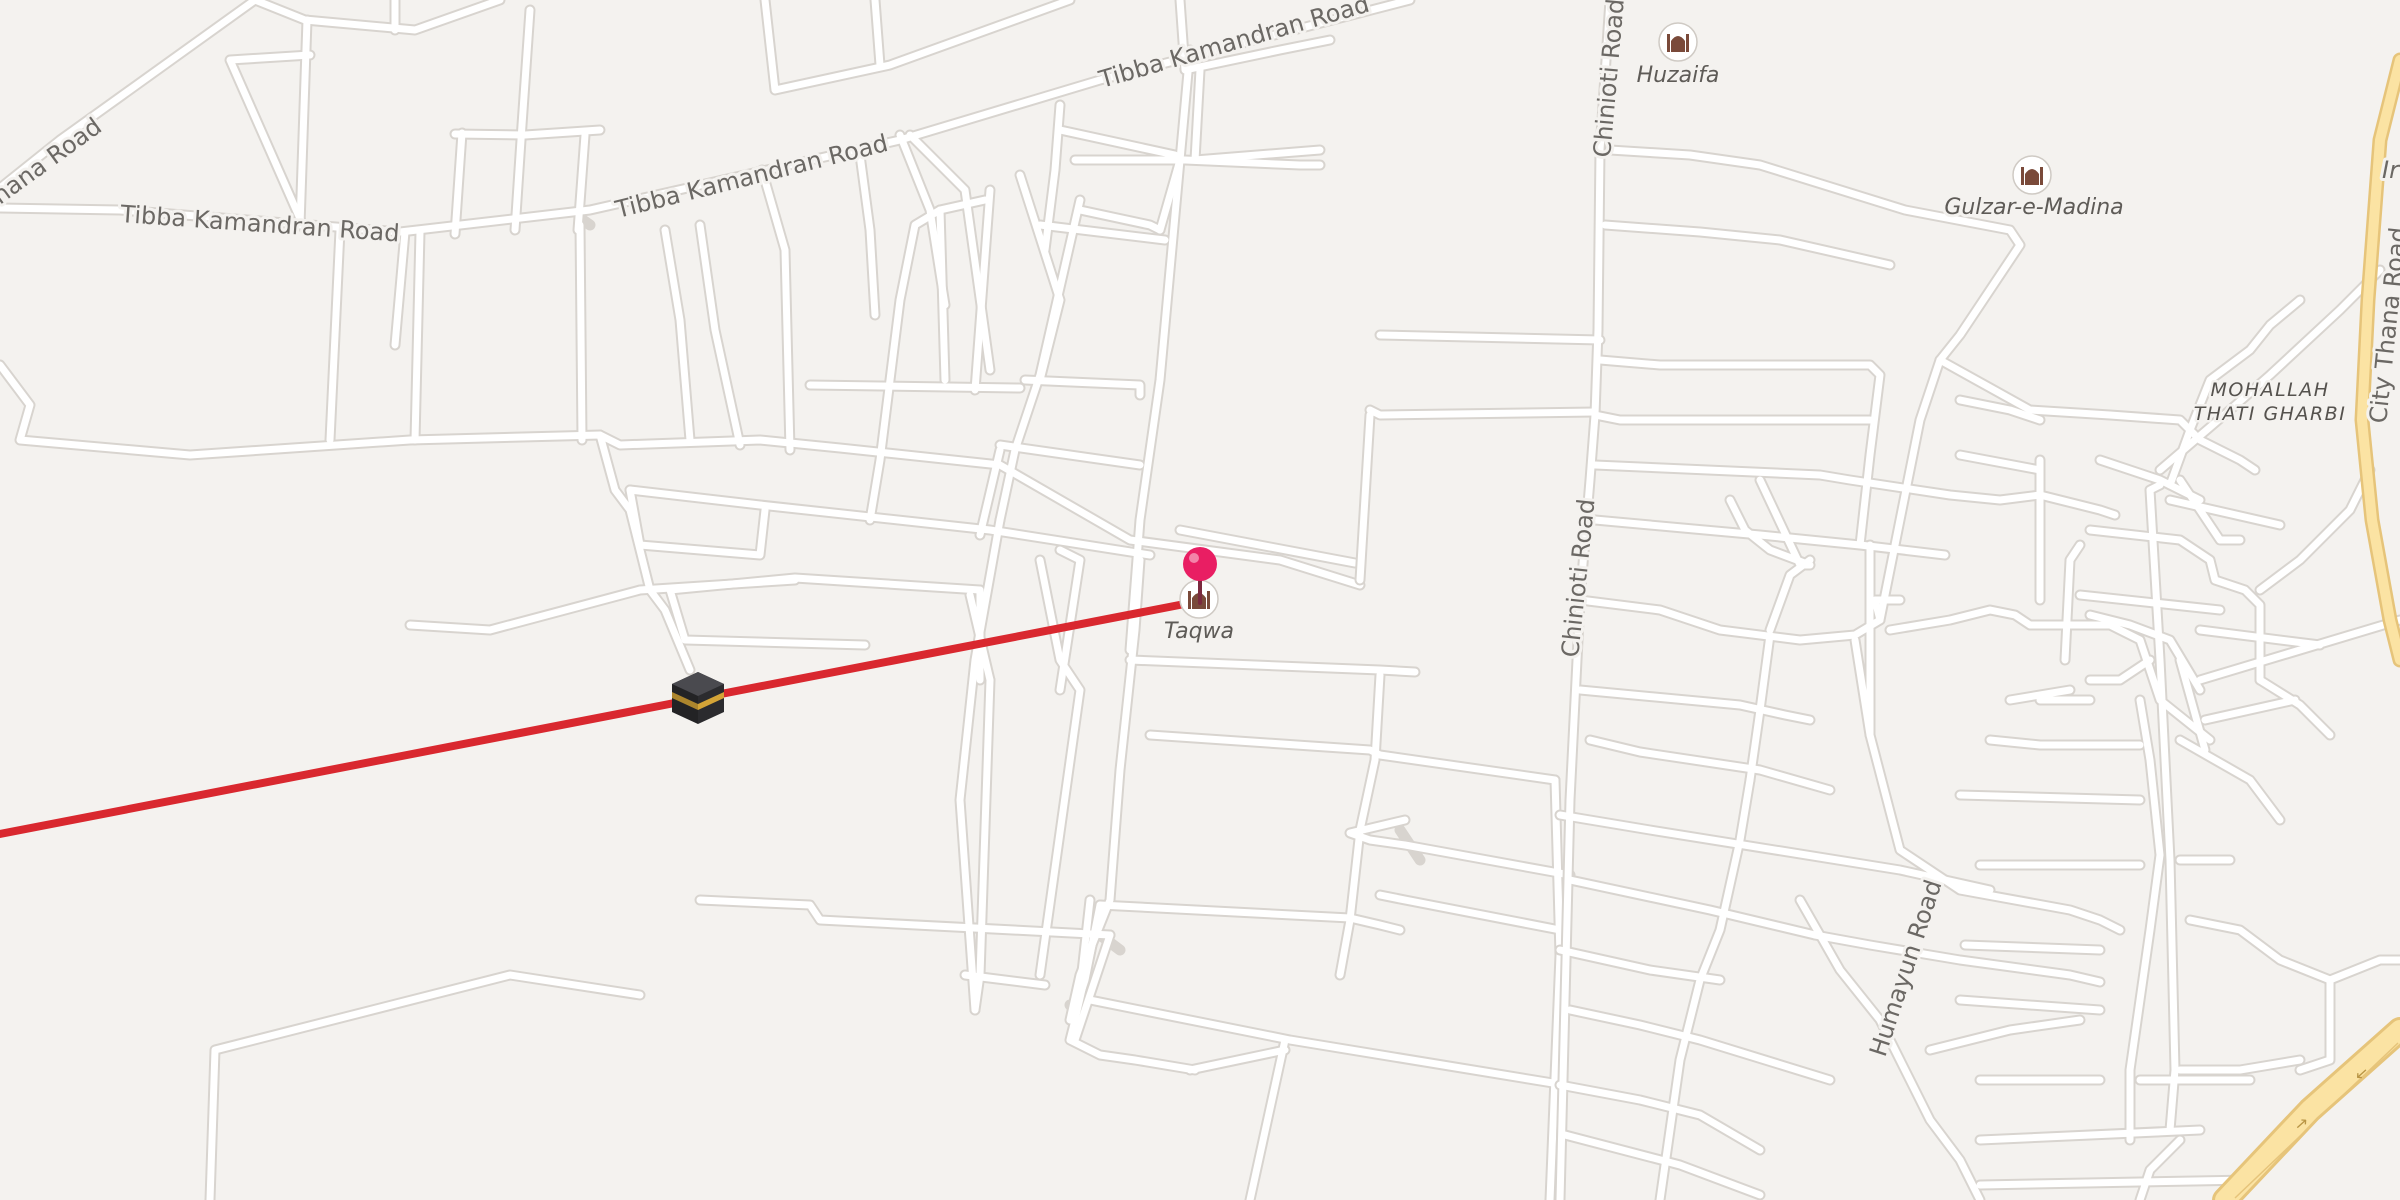 This screenshot has width=2400, height=1200. I want to click on poi-huzaifa: Huzaifa, so click(1678, 56).